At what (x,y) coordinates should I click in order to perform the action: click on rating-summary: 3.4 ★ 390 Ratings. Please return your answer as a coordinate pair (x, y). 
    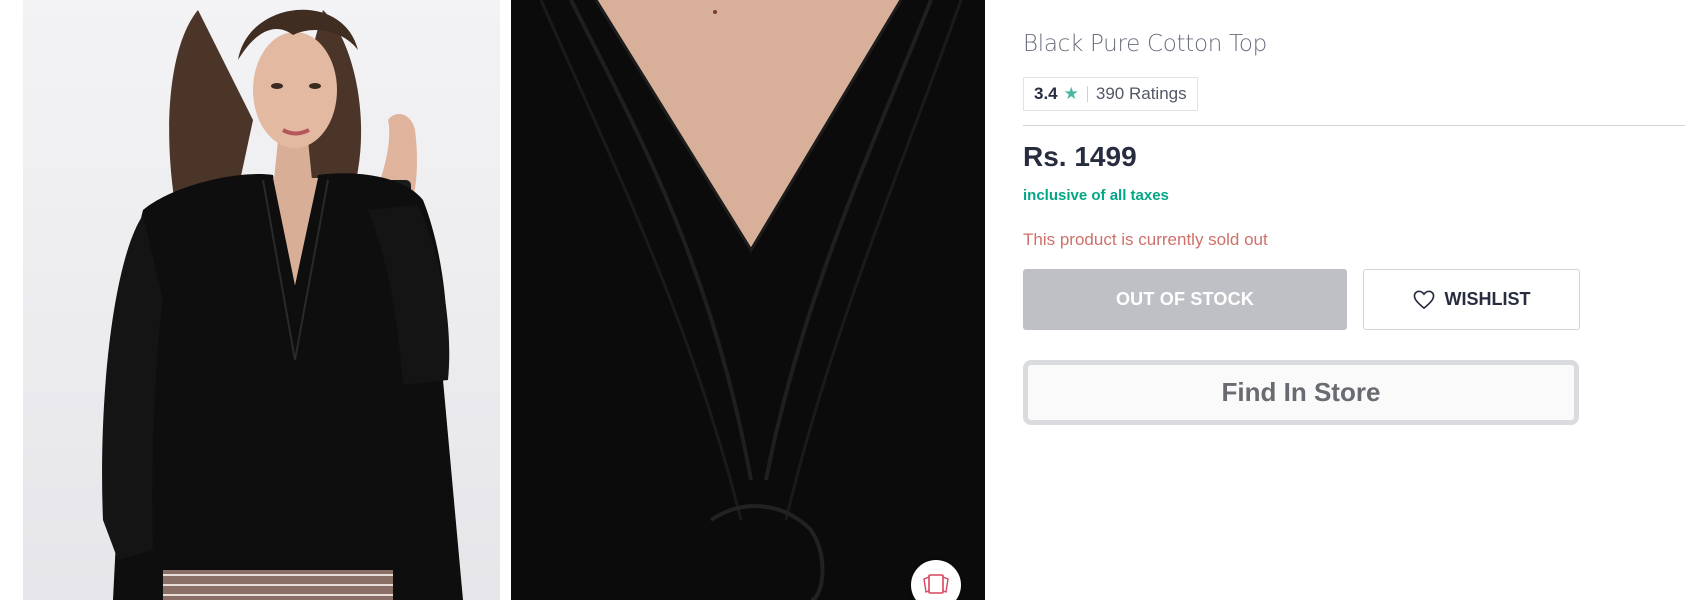
    Looking at the image, I should click on (1110, 94).